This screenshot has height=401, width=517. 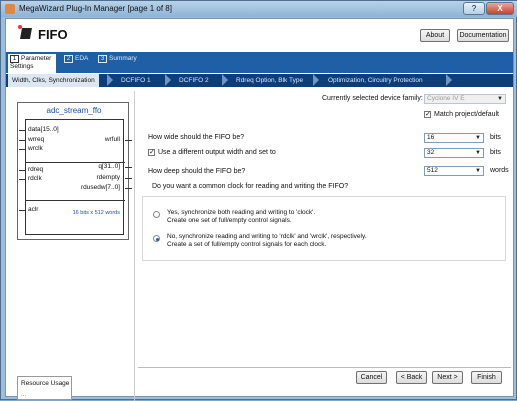 I want to click on crumb-optimization: Optimization, Circuitry Protection, so click(x=375, y=80).